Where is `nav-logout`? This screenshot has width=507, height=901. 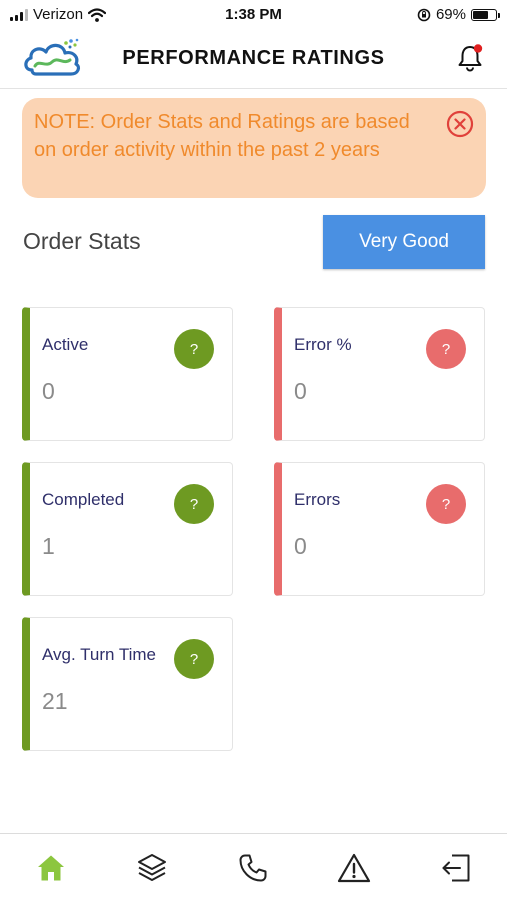
nav-logout is located at coordinates (456, 868).